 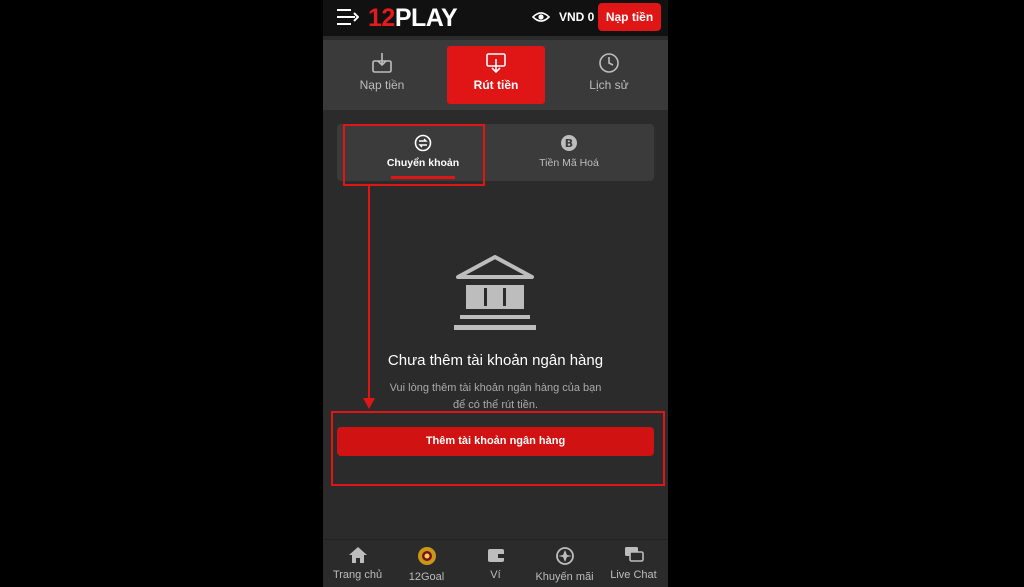 I want to click on eye-icon, so click(x=541, y=17).